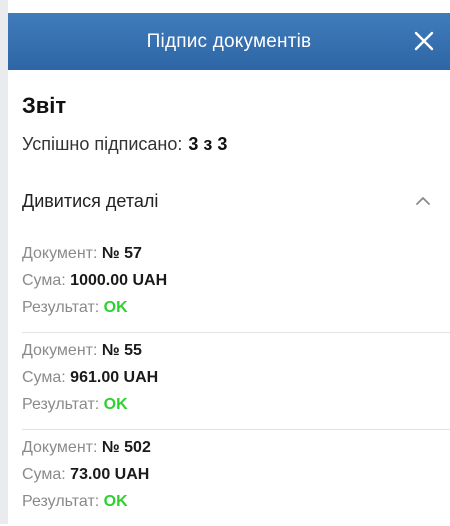 The height and width of the screenshot is (526, 450). Describe the element at coordinates (121, 350) in the screenshot. I see `document-number: № 55` at that location.